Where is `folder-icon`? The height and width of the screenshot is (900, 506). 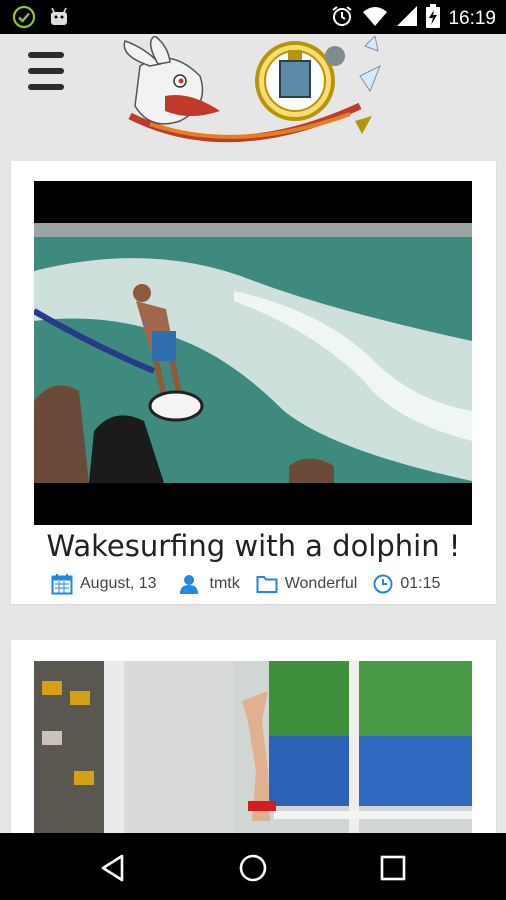
folder-icon is located at coordinates (267, 584).